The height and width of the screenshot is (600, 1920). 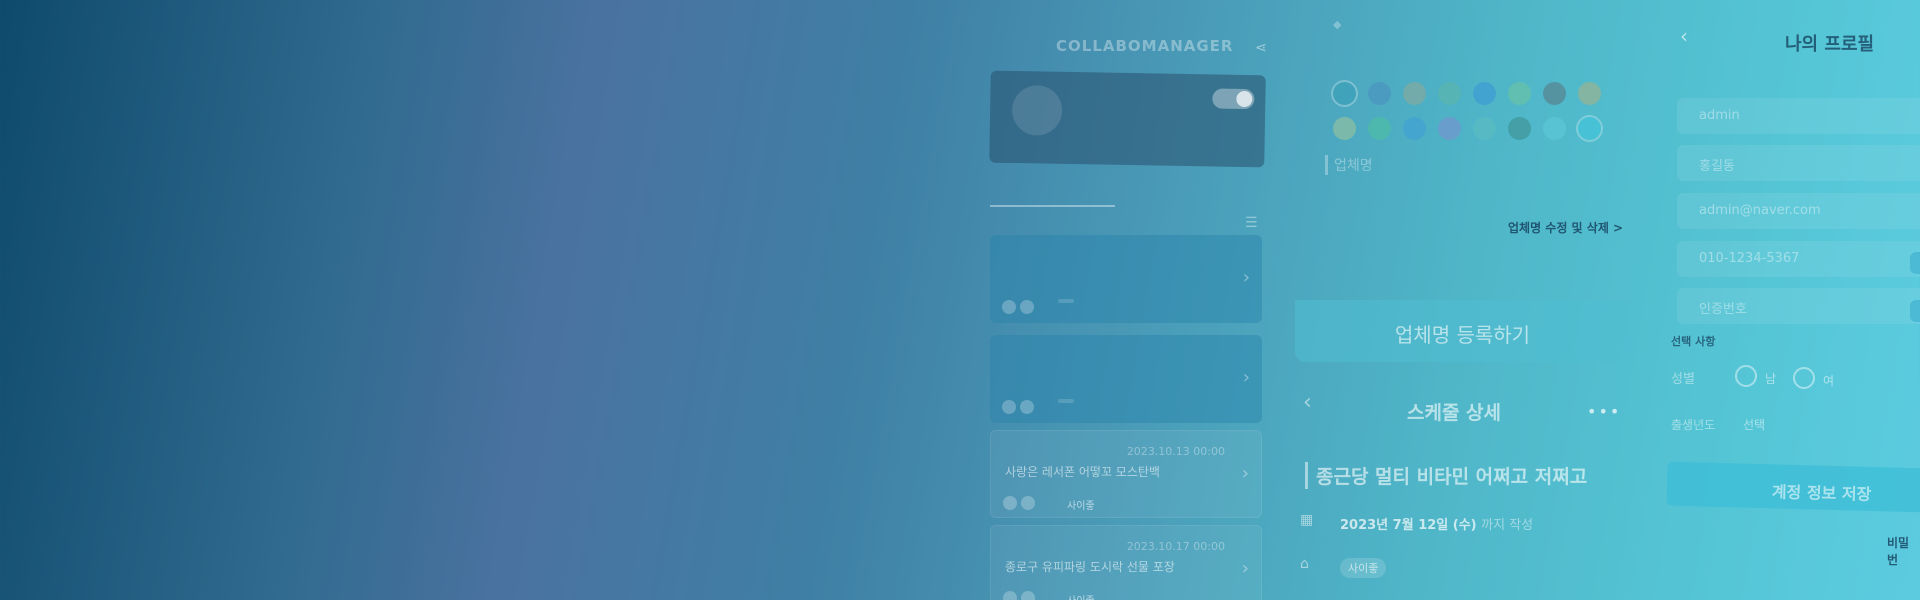 I want to click on gender-female-radio, so click(x=1804, y=378).